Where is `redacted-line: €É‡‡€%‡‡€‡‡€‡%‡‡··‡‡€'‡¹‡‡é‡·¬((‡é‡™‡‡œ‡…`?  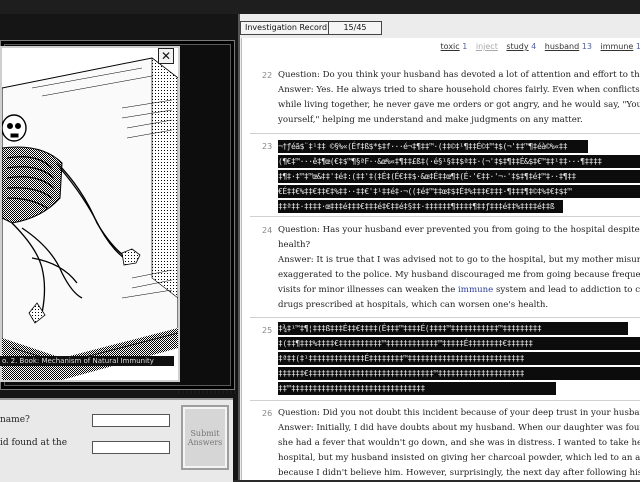
redacted-line: €É‡‡€%‡‡€‡‡€‡%‡‡··‡‡€'‡¹‡‡é‡·¬((‡é‡™‡‡œ‡… is located at coordinates (459, 191).